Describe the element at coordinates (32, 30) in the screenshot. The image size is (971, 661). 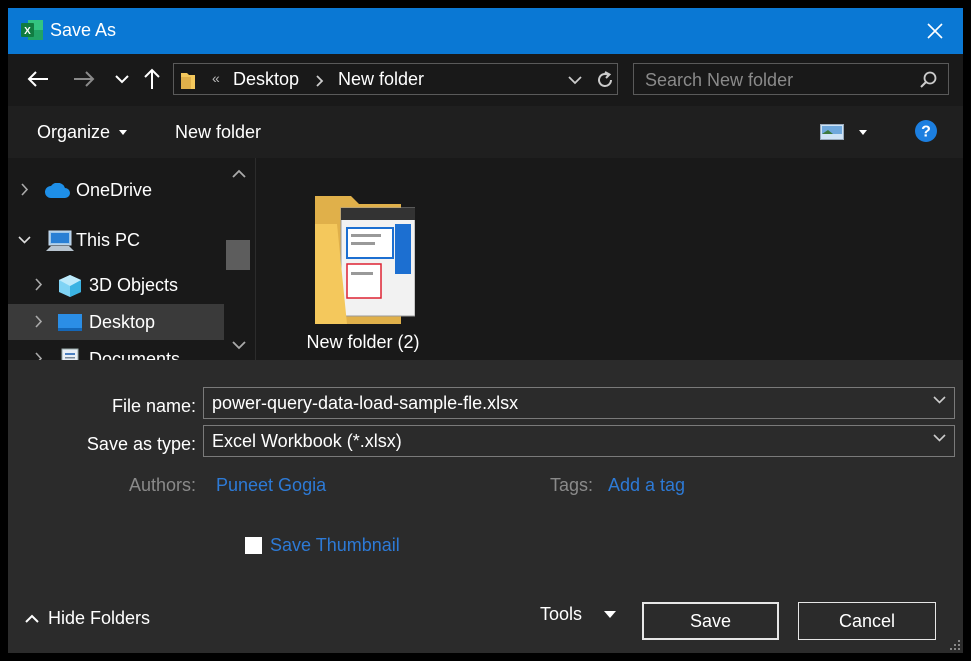
I see `excel-icon: X` at that location.